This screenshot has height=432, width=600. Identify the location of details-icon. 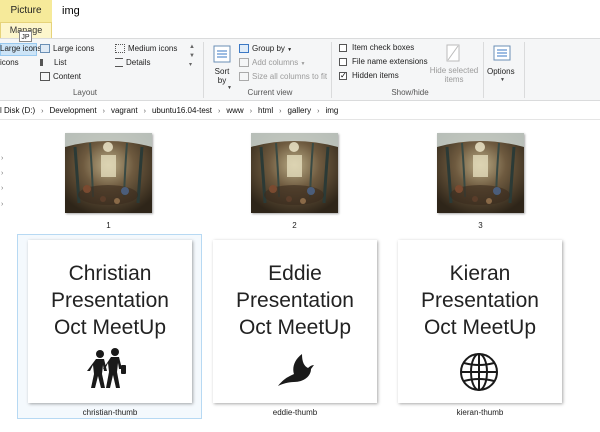
(119, 63).